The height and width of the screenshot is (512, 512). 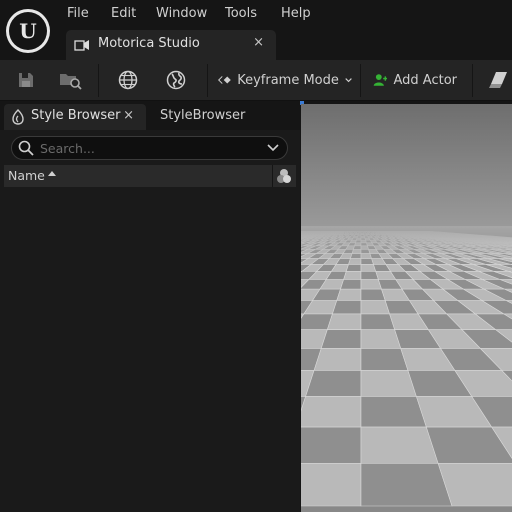 I want to click on document-tab: Motorica Studio ×, so click(x=171, y=45).